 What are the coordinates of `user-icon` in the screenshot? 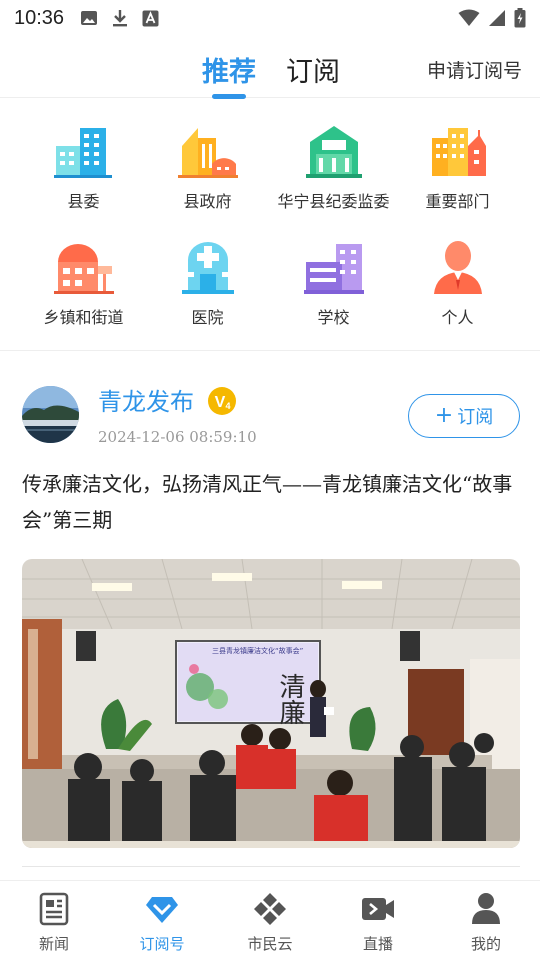 It's located at (486, 908).